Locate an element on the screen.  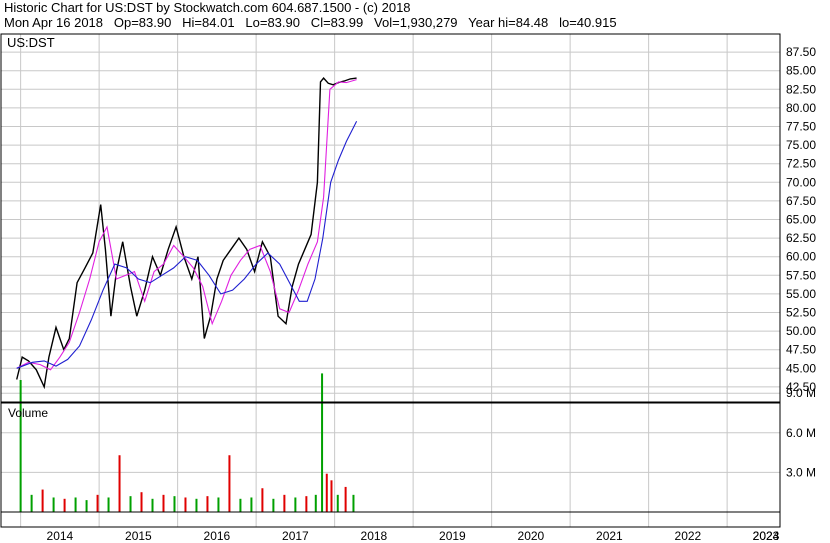
price-tick-label: 67.50 is located at coordinates (801, 201).